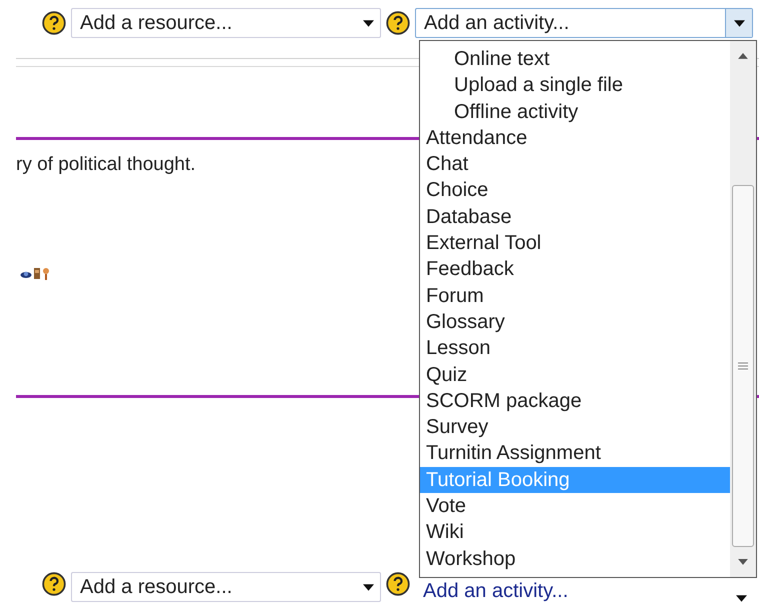 This screenshot has height=604, width=759. Describe the element at coordinates (106, 165) in the screenshot. I see `section-summary-text: ry of political thought.` at that location.